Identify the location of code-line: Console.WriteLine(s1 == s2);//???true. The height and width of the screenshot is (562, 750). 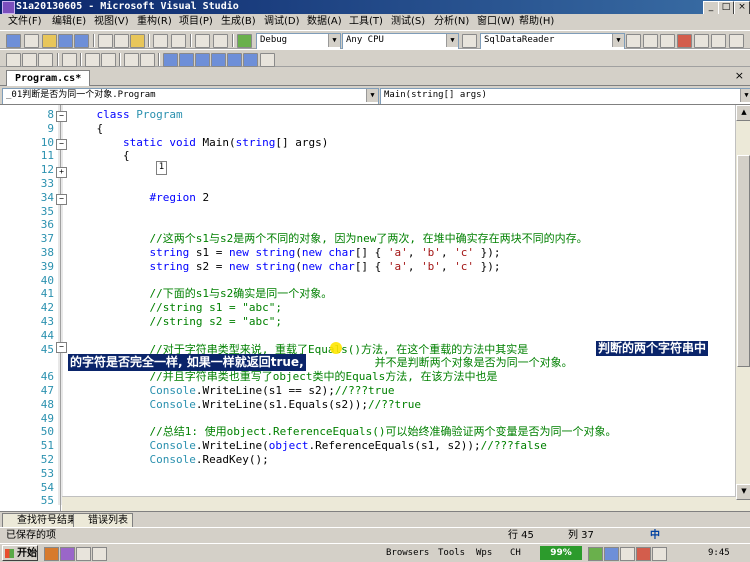
(232, 390).